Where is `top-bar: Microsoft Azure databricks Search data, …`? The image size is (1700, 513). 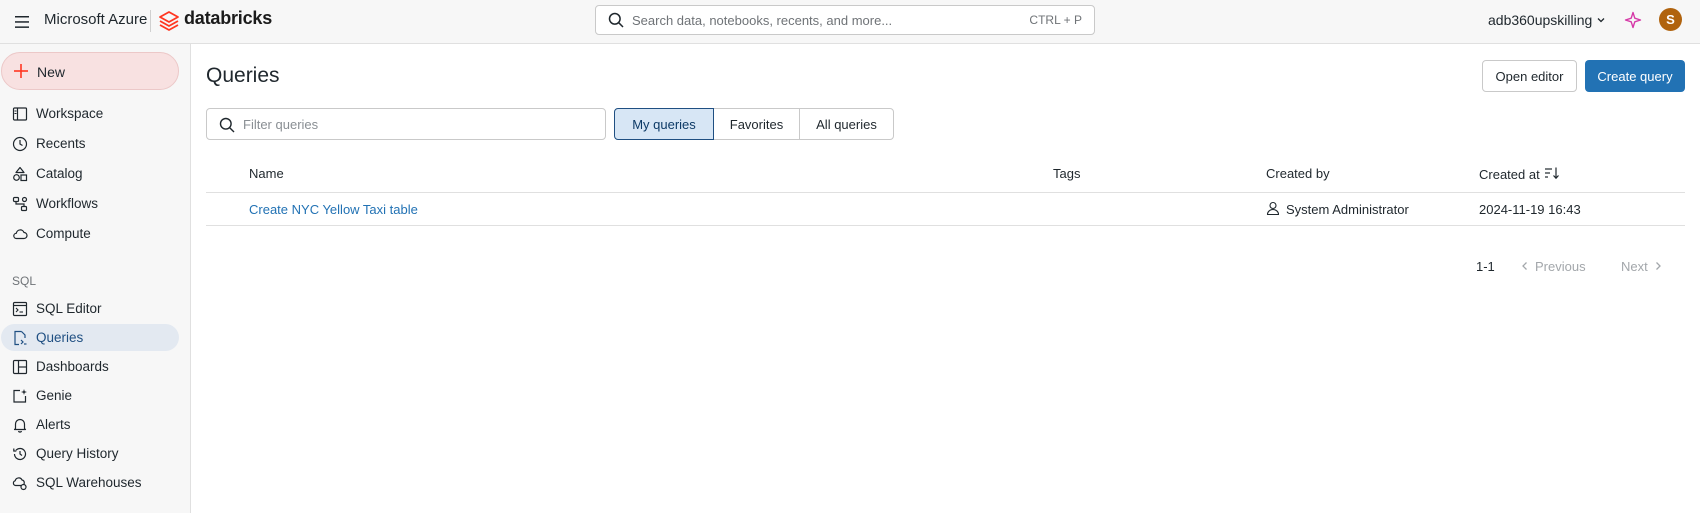
top-bar: Microsoft Azure databricks Search data, … is located at coordinates (850, 22).